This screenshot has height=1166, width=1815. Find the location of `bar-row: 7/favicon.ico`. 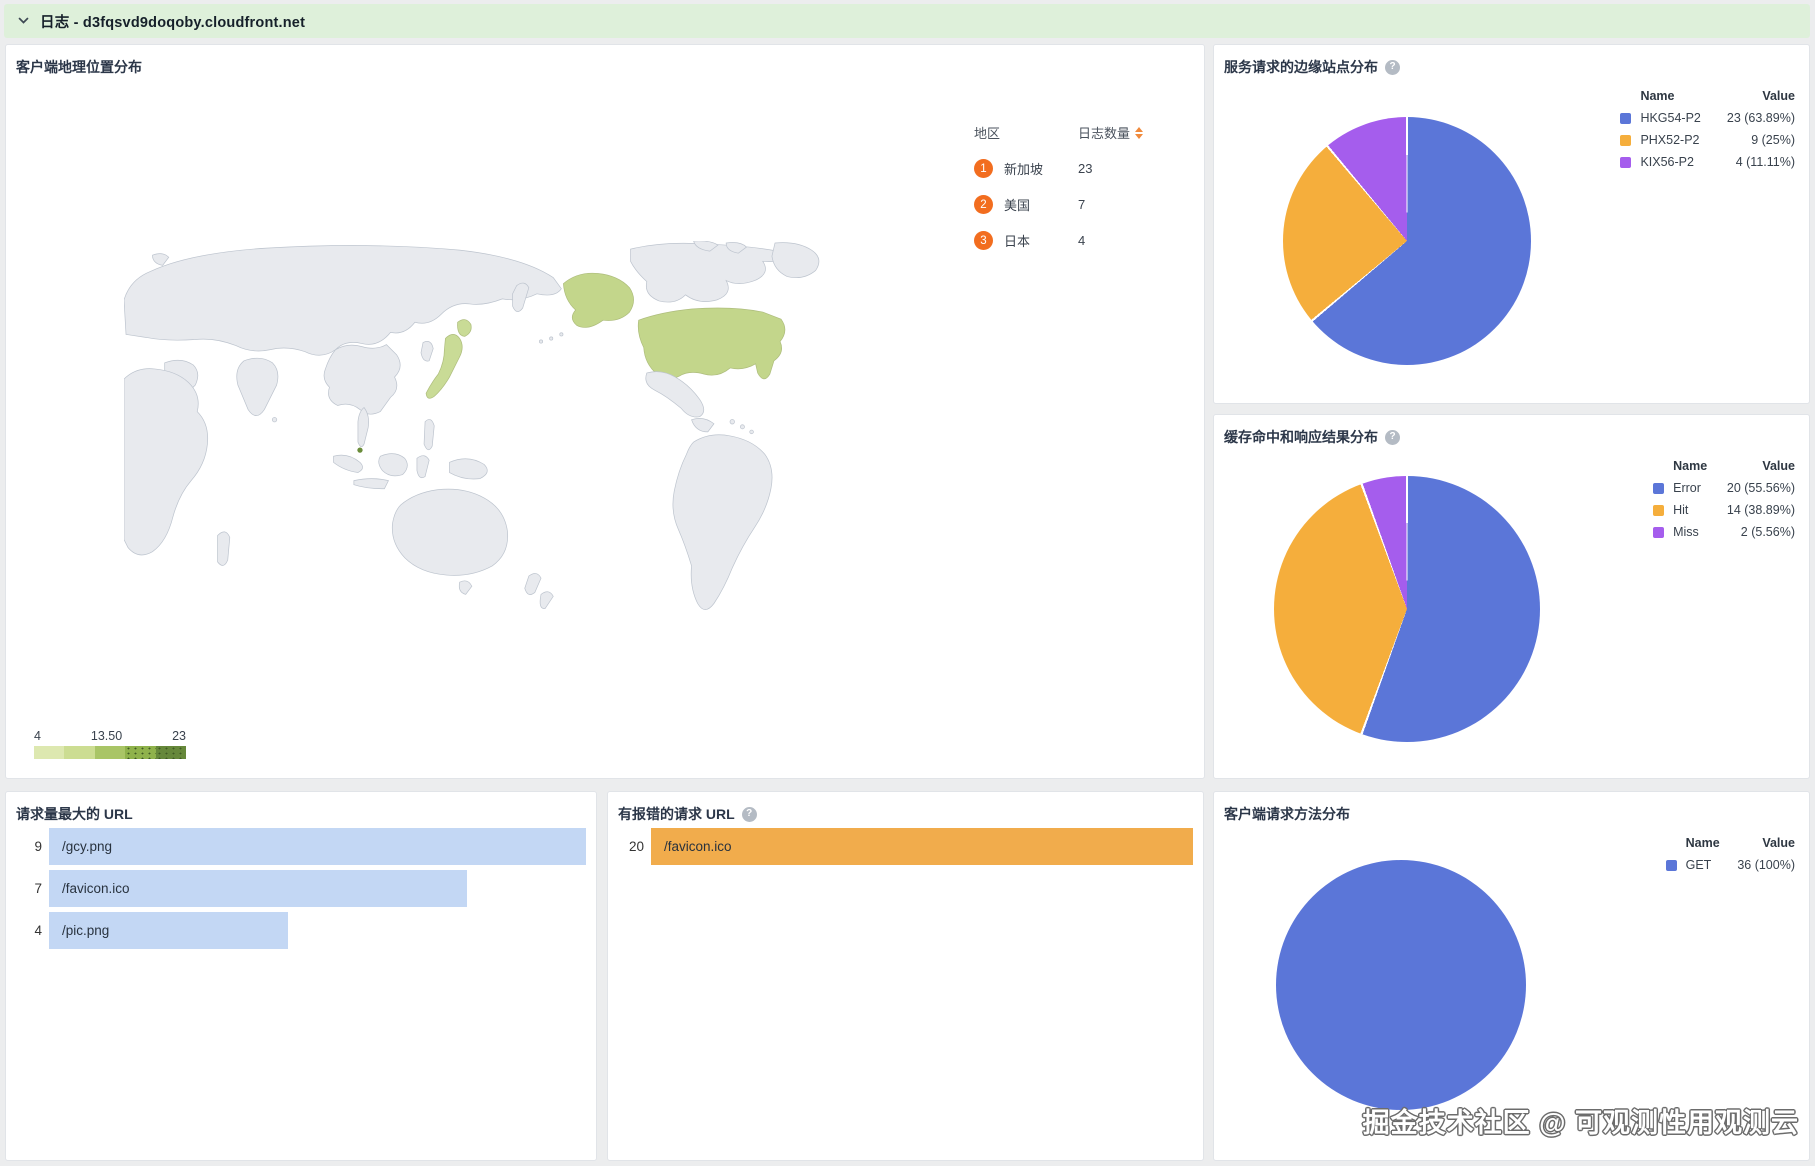

bar-row: 7/favicon.ico is located at coordinates (300, 888).